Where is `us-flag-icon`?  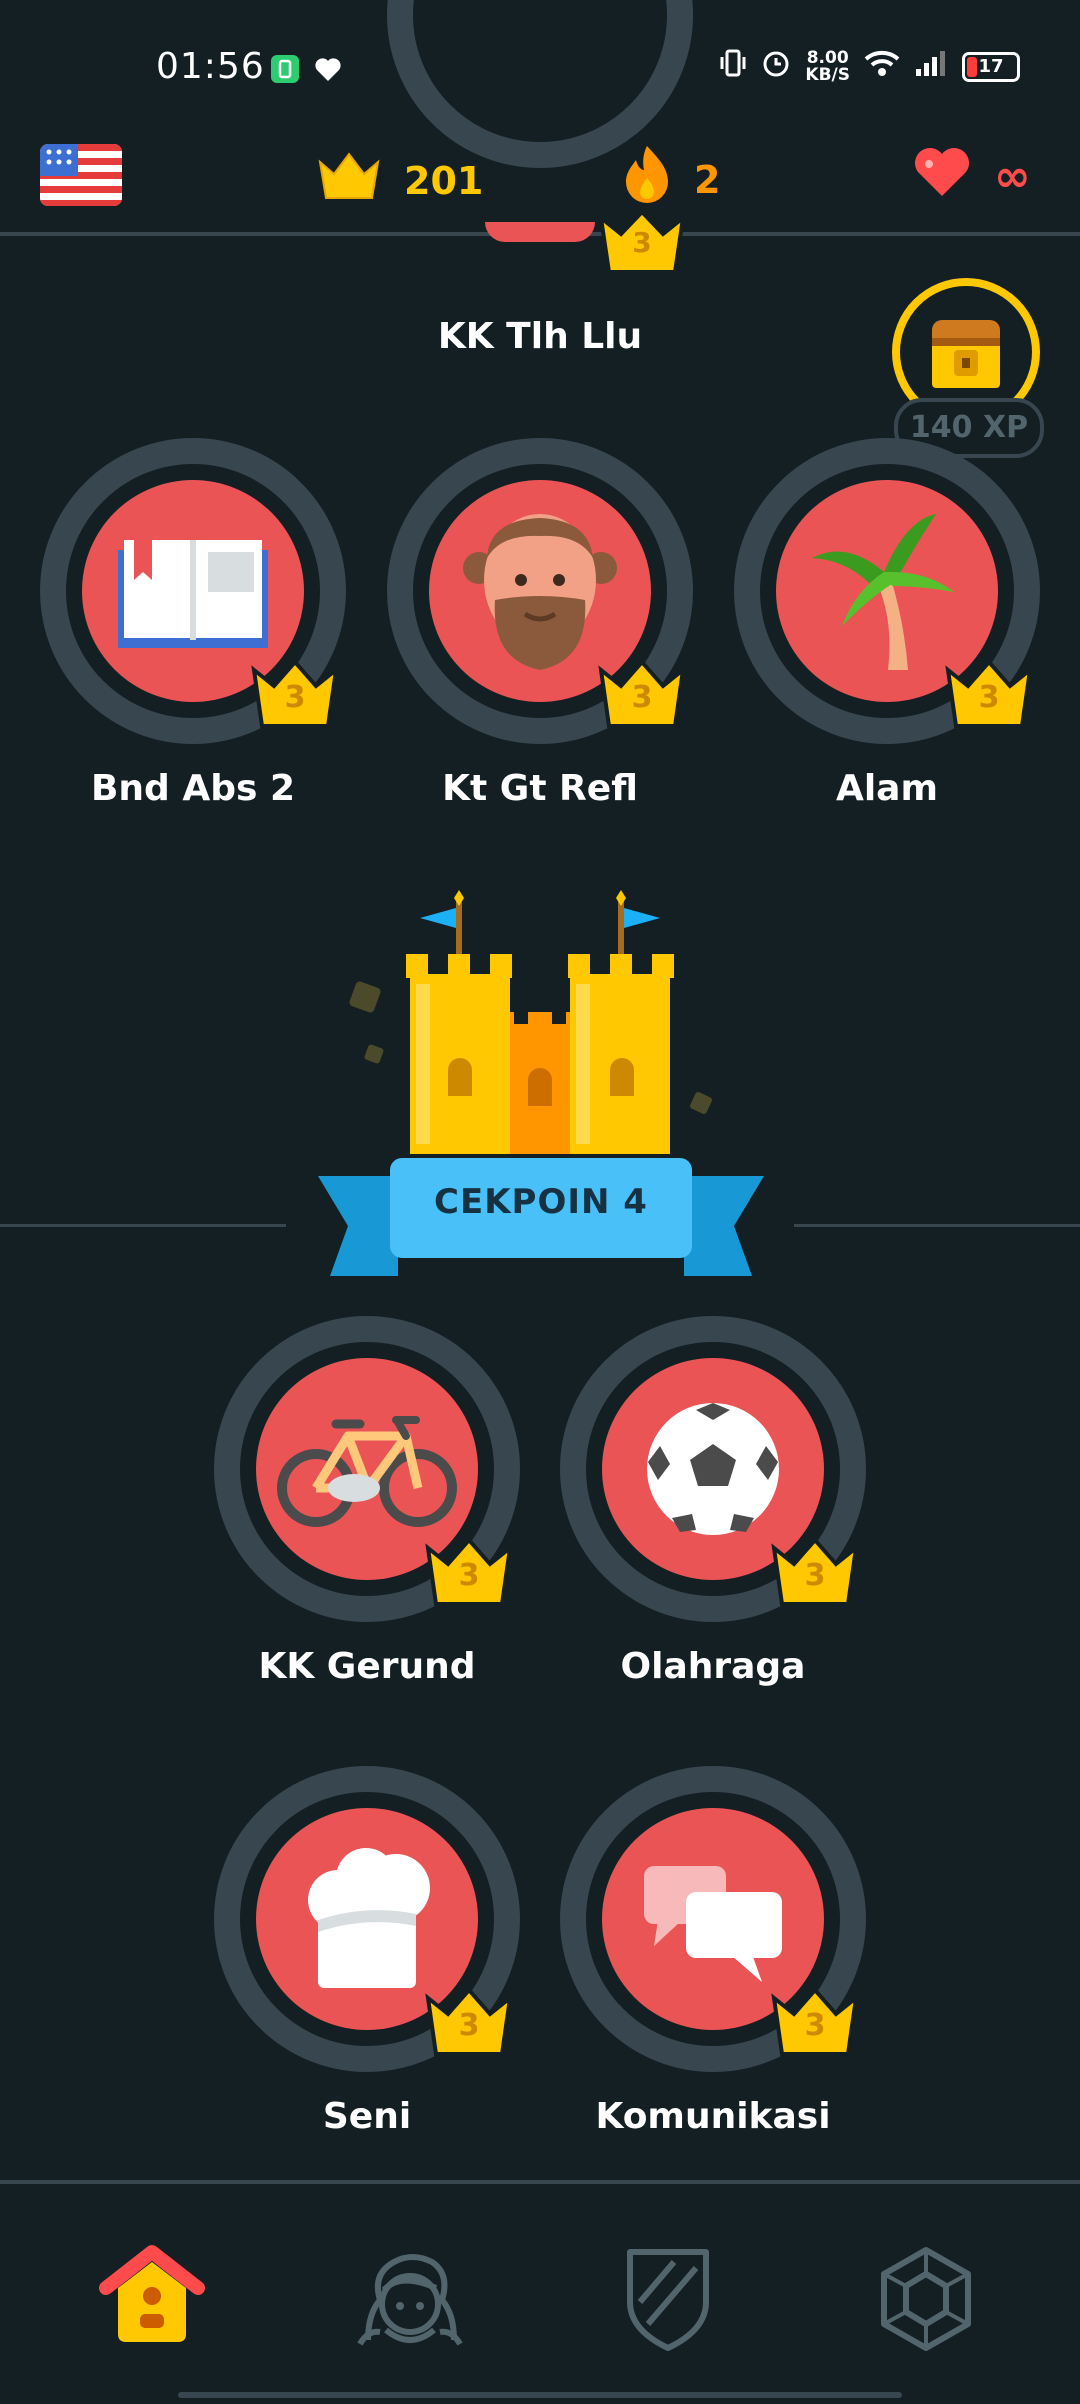
us-flag-icon is located at coordinates (81, 177).